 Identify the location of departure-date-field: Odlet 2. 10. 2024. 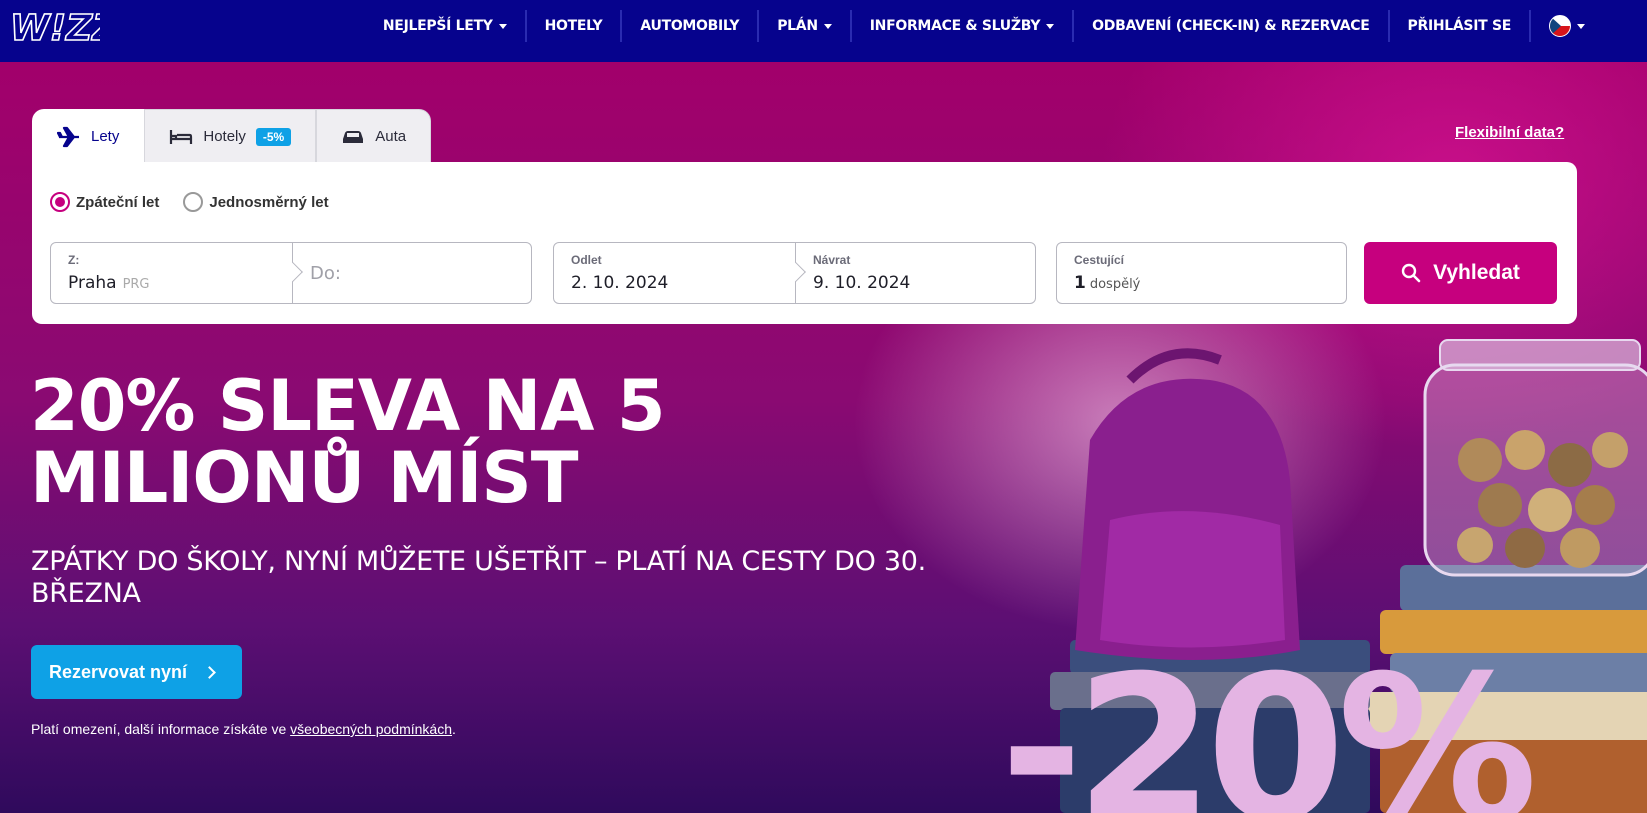
(680, 273).